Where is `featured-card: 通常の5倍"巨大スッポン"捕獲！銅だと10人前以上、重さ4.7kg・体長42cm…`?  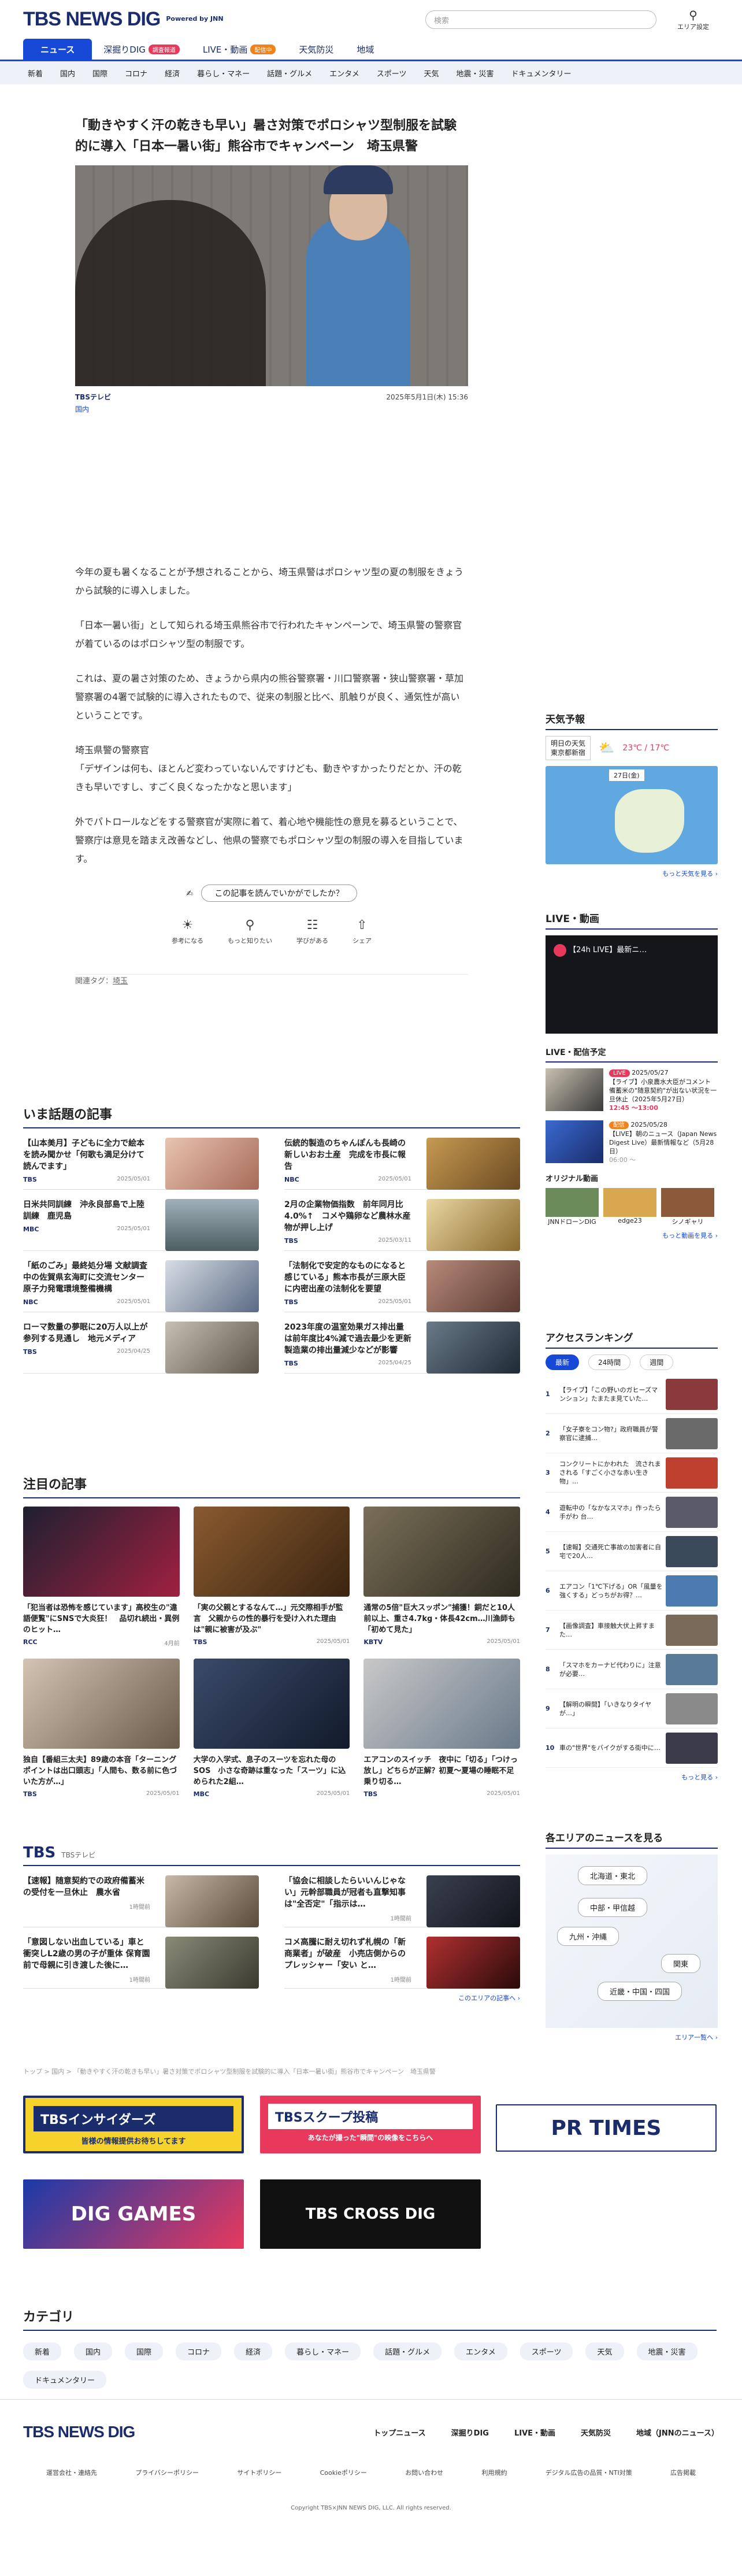 featured-card: 通常の5倍"巨大スッポン"捕獲！銅だと10人前以上、重さ4.7kg・体長42cm… is located at coordinates (441, 1577).